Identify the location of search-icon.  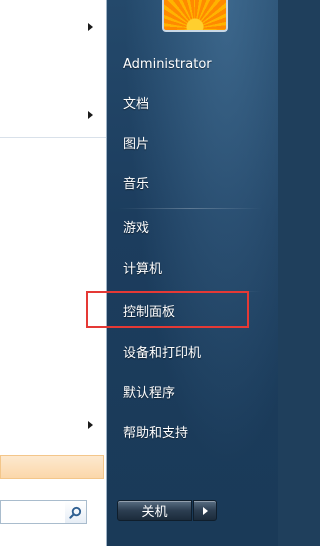
(75, 512).